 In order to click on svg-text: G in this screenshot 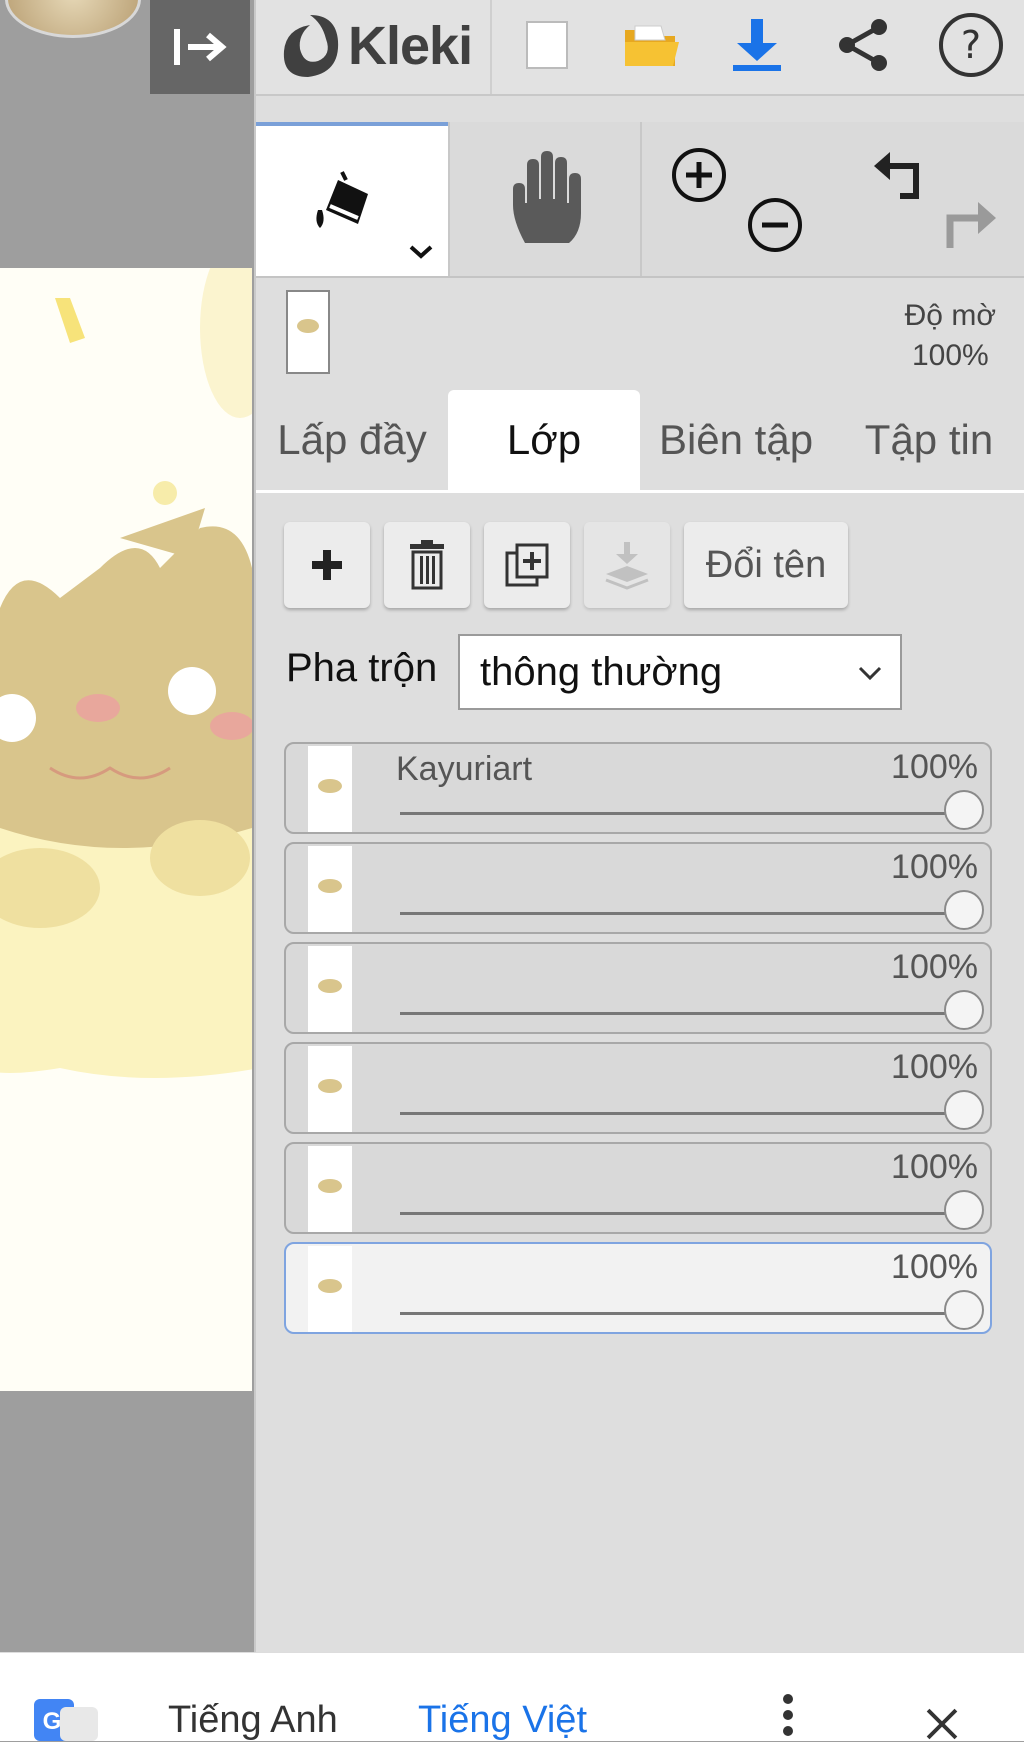, I will do `click(52, 1721)`.